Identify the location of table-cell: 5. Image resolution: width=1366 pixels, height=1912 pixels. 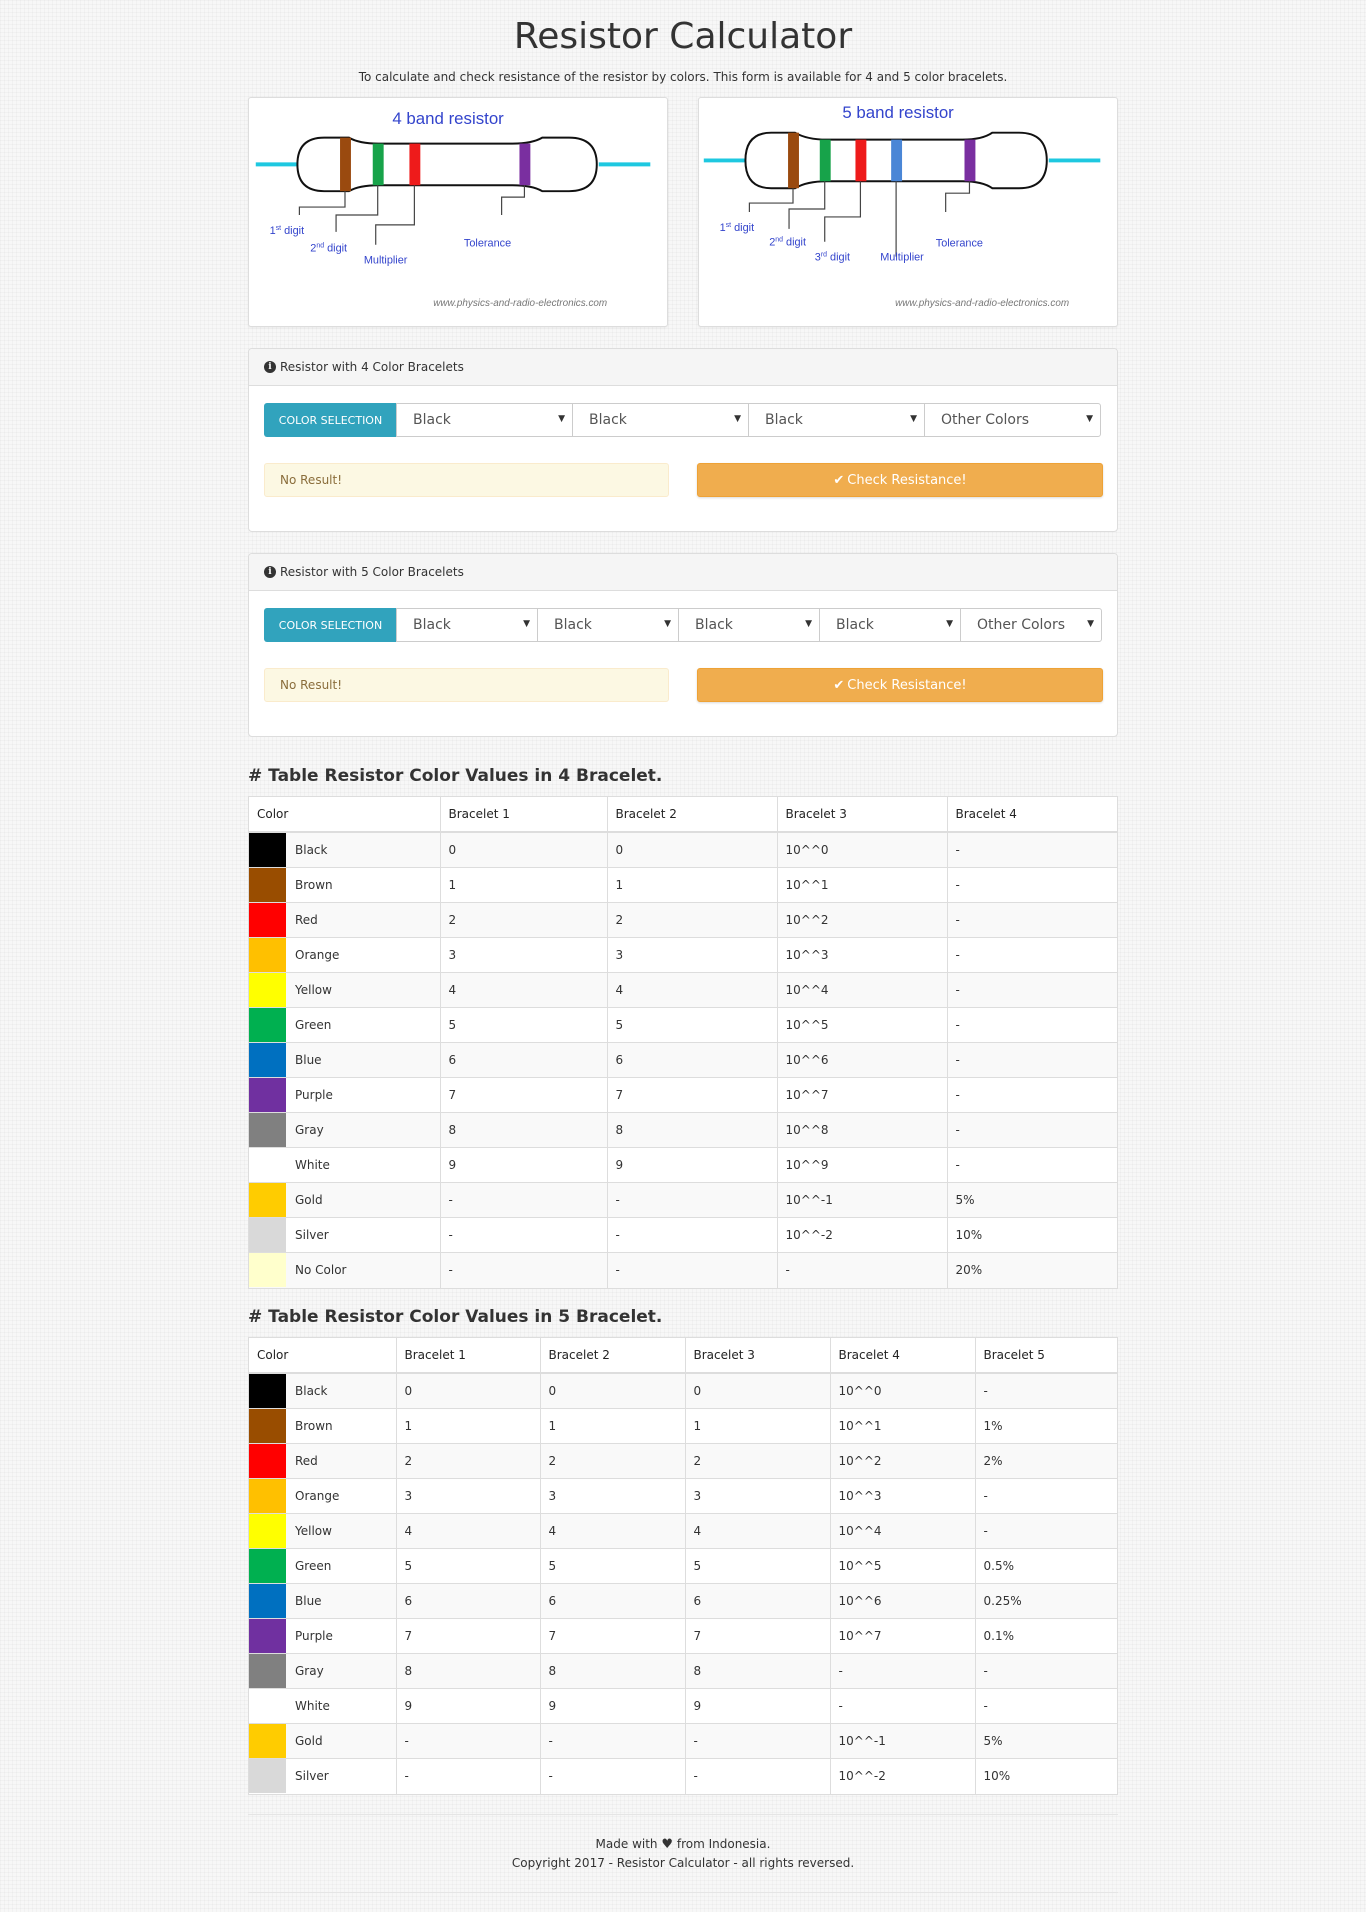
(613, 1566).